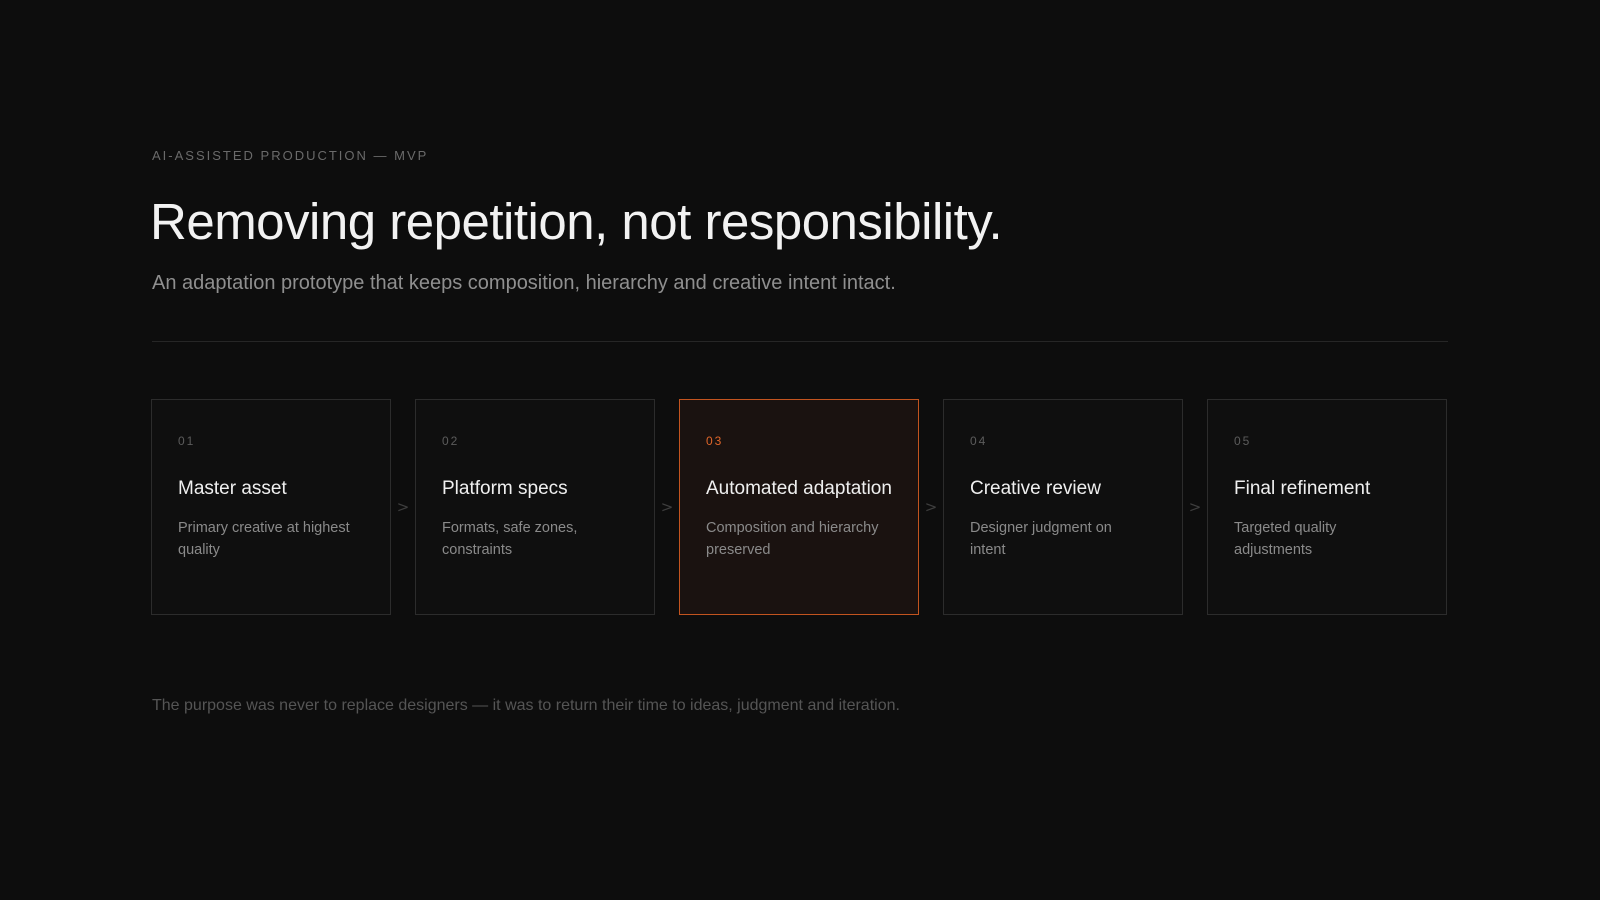 Image resolution: width=1600 pixels, height=900 pixels. Describe the element at coordinates (510, 539) in the screenshot. I see `step-description: Formats, safe zones, constraints` at that location.